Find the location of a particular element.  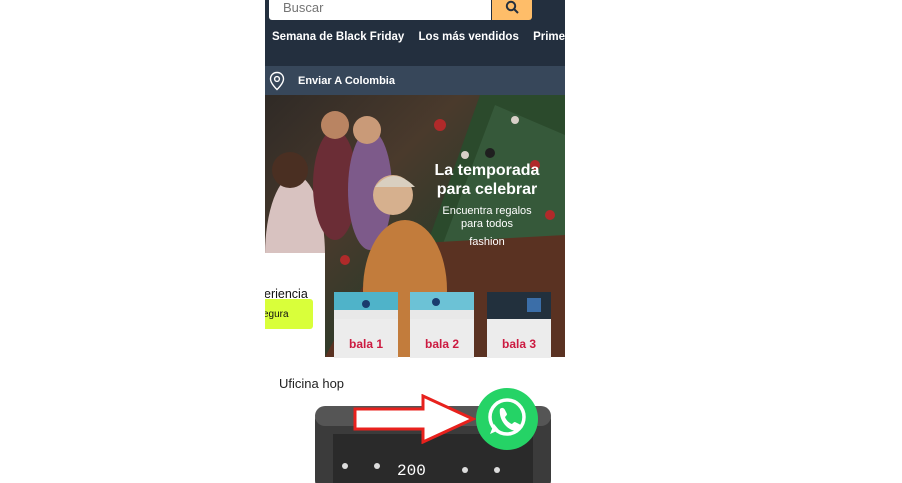

deliver-label: Enviar A Colombia is located at coordinates (346, 80).